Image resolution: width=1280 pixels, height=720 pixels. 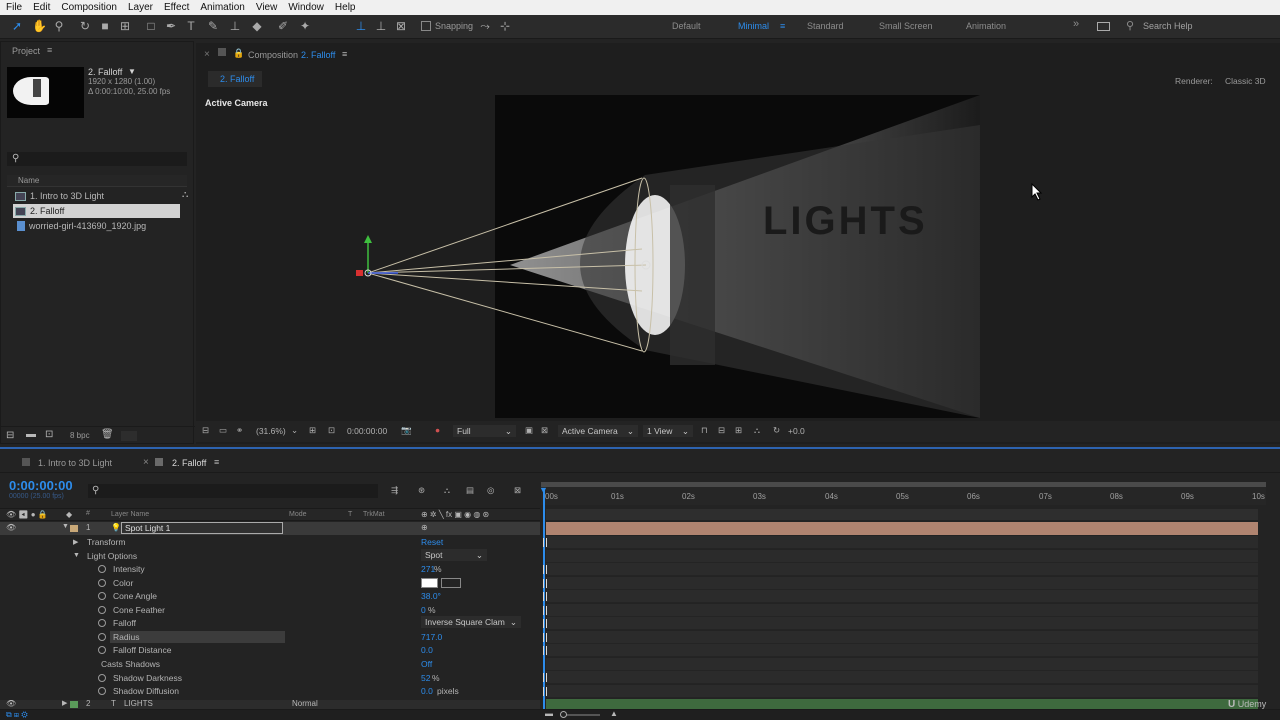 I want to click on zoom-level: (31.6%), so click(x=271, y=431).